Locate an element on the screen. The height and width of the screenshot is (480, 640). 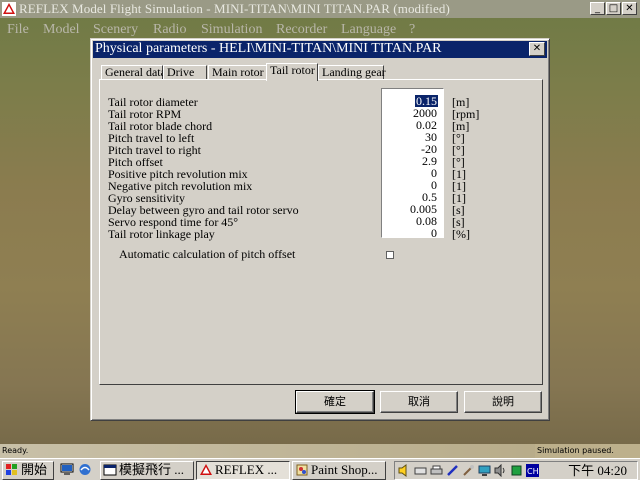
dialog-close-button: ✕ is located at coordinates (537, 49).